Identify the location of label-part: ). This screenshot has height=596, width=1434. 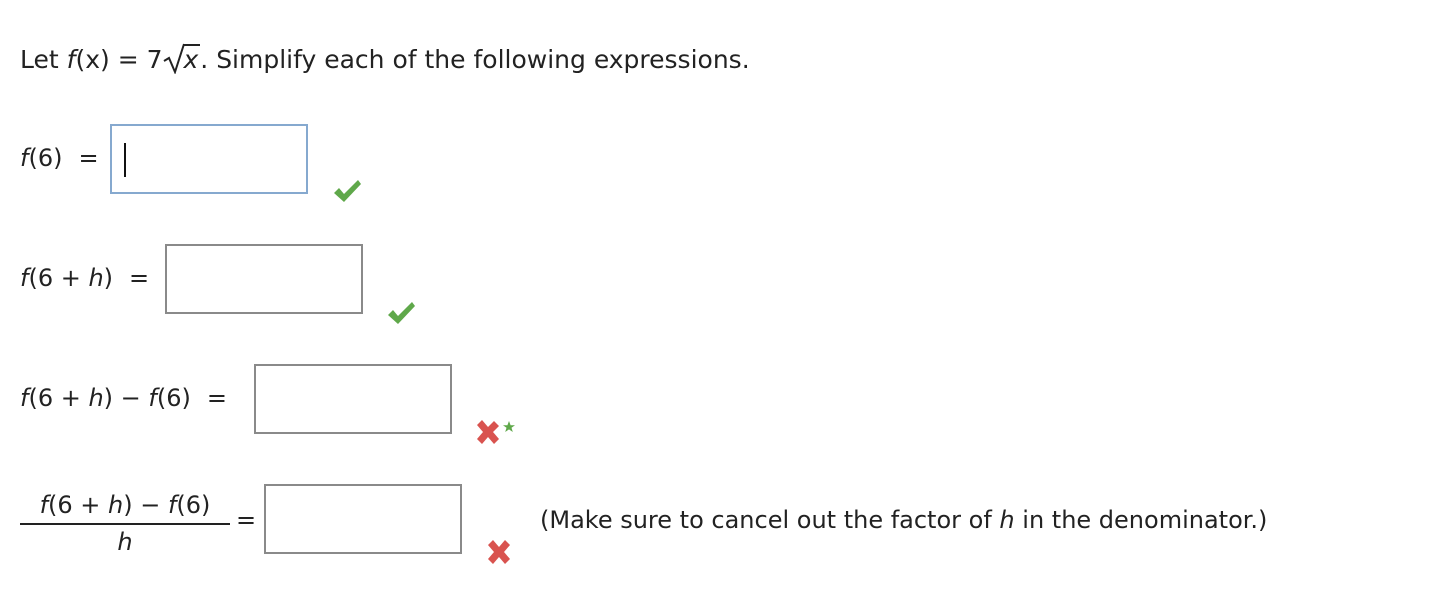
(108, 278).